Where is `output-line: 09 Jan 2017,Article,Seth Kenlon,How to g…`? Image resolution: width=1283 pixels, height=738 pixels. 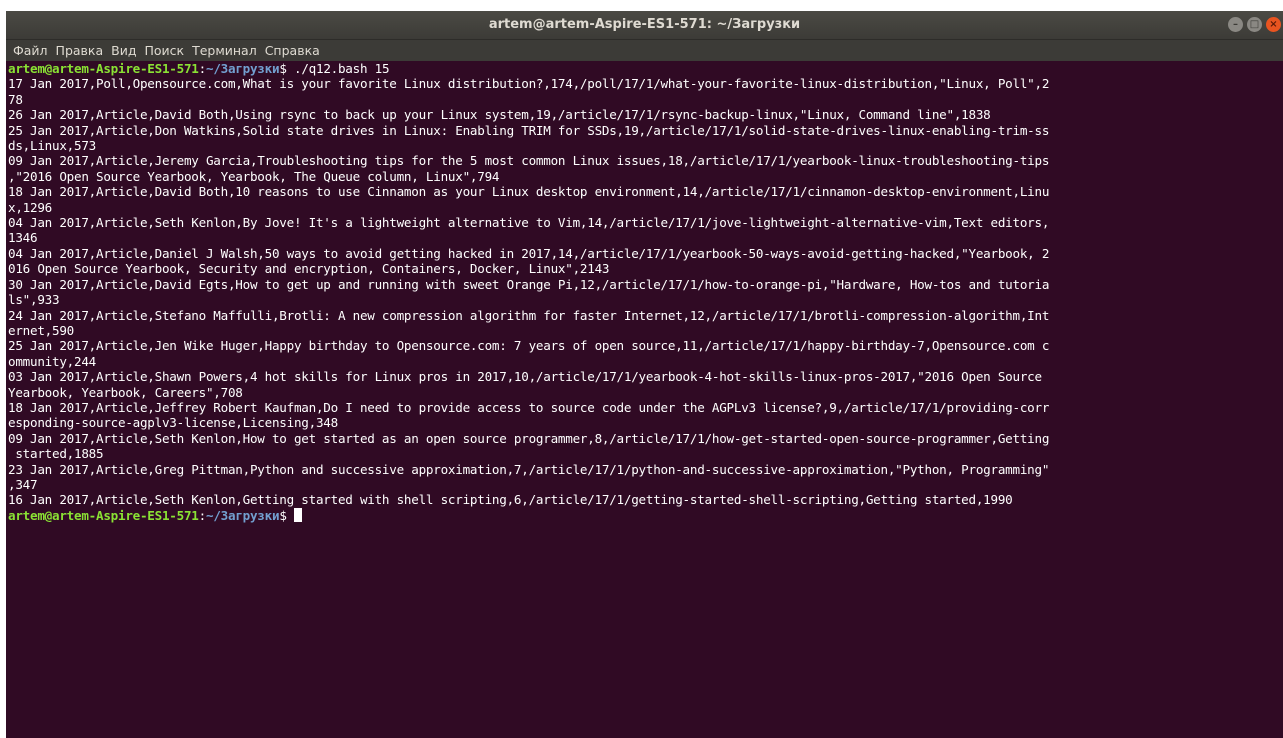 output-line: 09 Jan 2017,Article,Seth Kenlon,How to g… is located at coordinates (529, 438).